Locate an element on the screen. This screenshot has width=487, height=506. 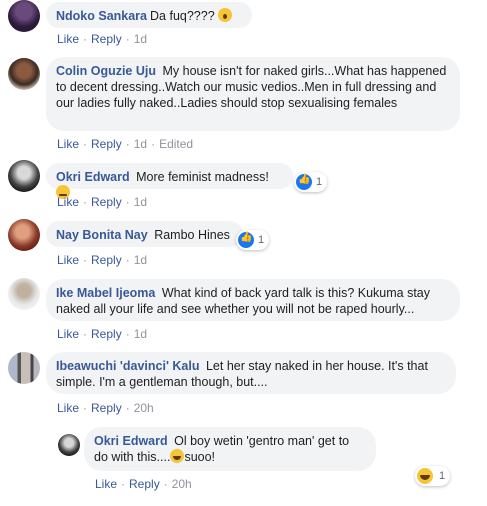
comment-text: More feminist madness! is located at coordinates (202, 177).